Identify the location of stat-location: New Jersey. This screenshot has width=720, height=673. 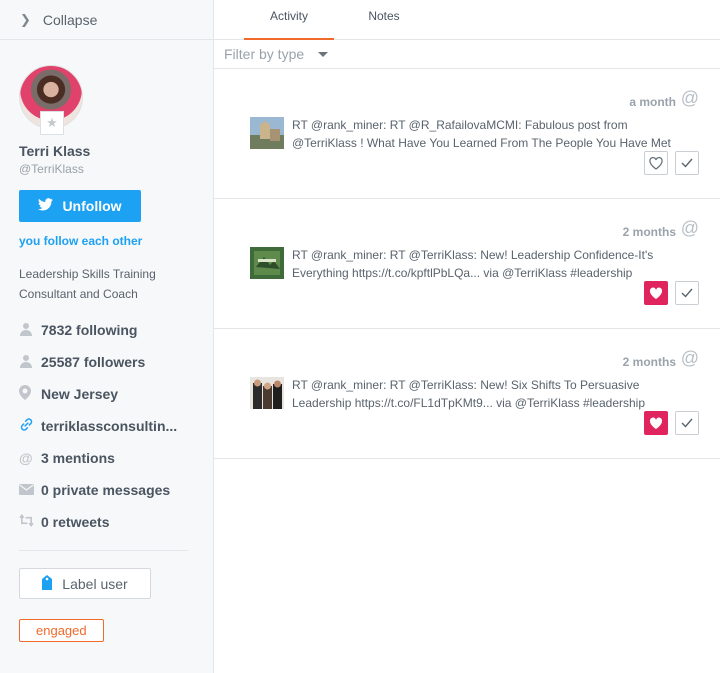
(106, 394).